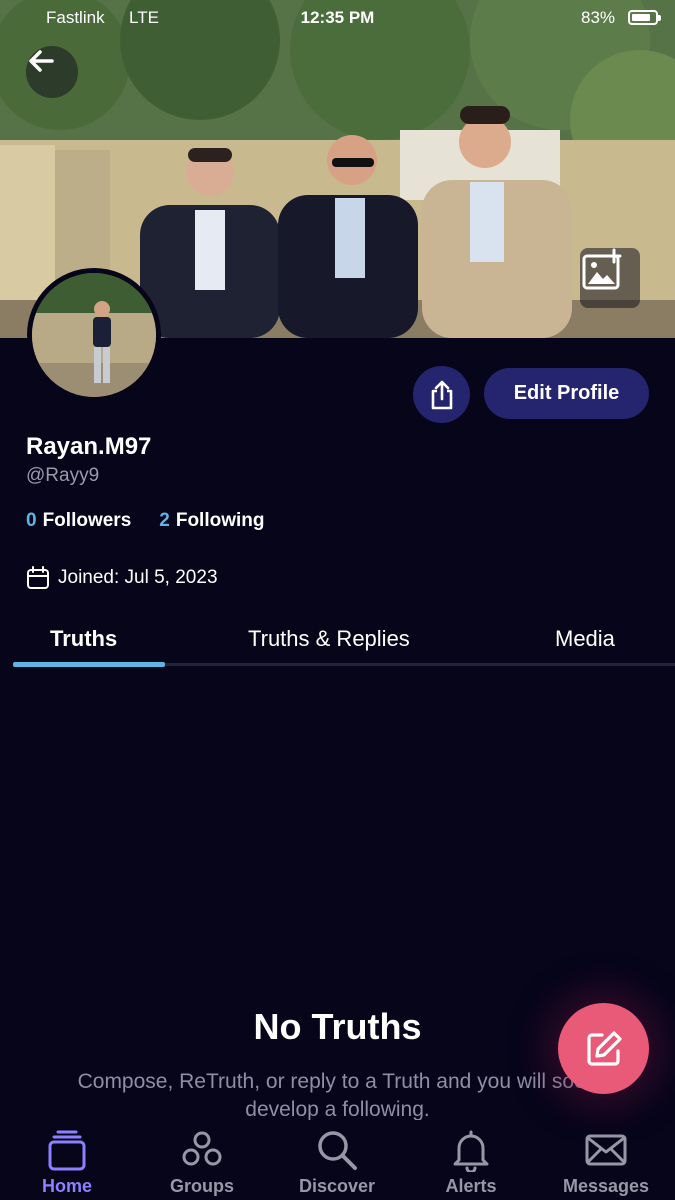  I want to click on status-bar: Fastlink LTE 12:35 PM 83%, so click(337, 18).